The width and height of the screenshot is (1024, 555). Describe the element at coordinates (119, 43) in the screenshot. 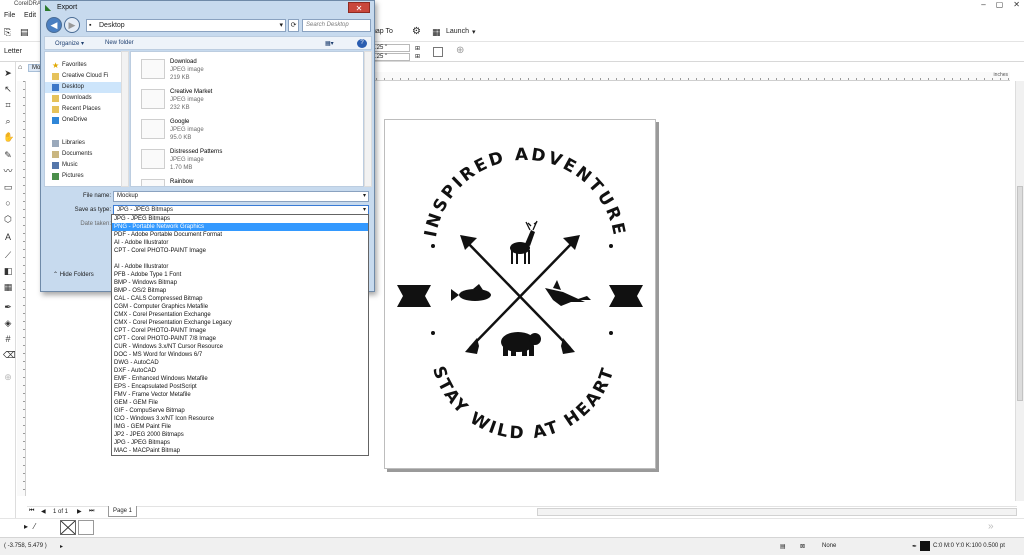

I see `new-folder-button: New folder` at that location.